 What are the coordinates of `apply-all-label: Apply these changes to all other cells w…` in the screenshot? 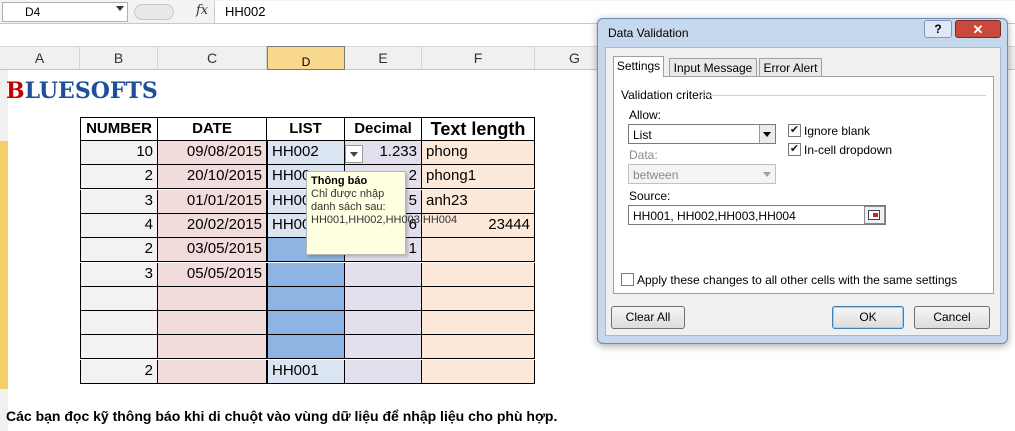 It's located at (797, 280).